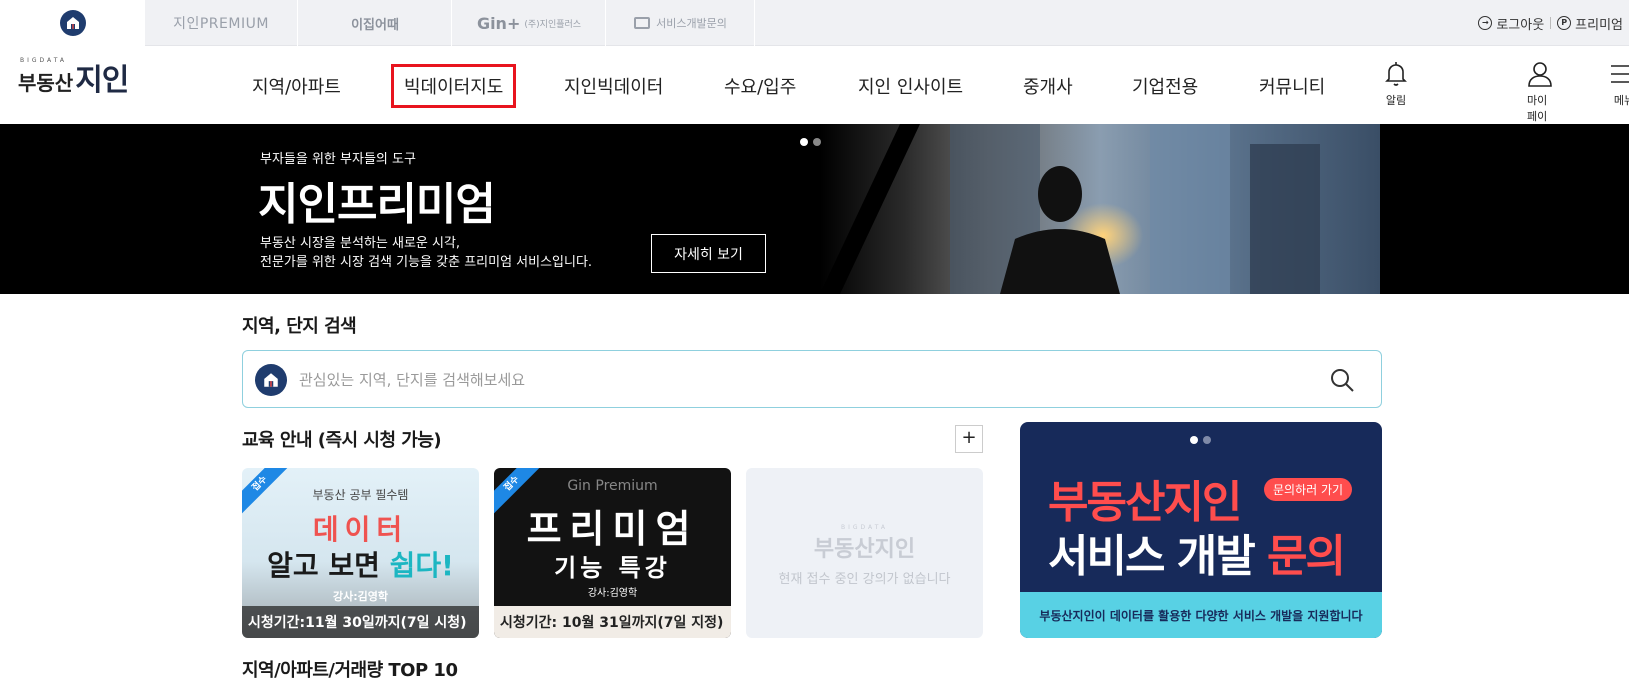  What do you see at coordinates (338, 159) in the screenshot?
I see `banner-subtitle: 부자들을 위한 부자들의 도구` at bounding box center [338, 159].